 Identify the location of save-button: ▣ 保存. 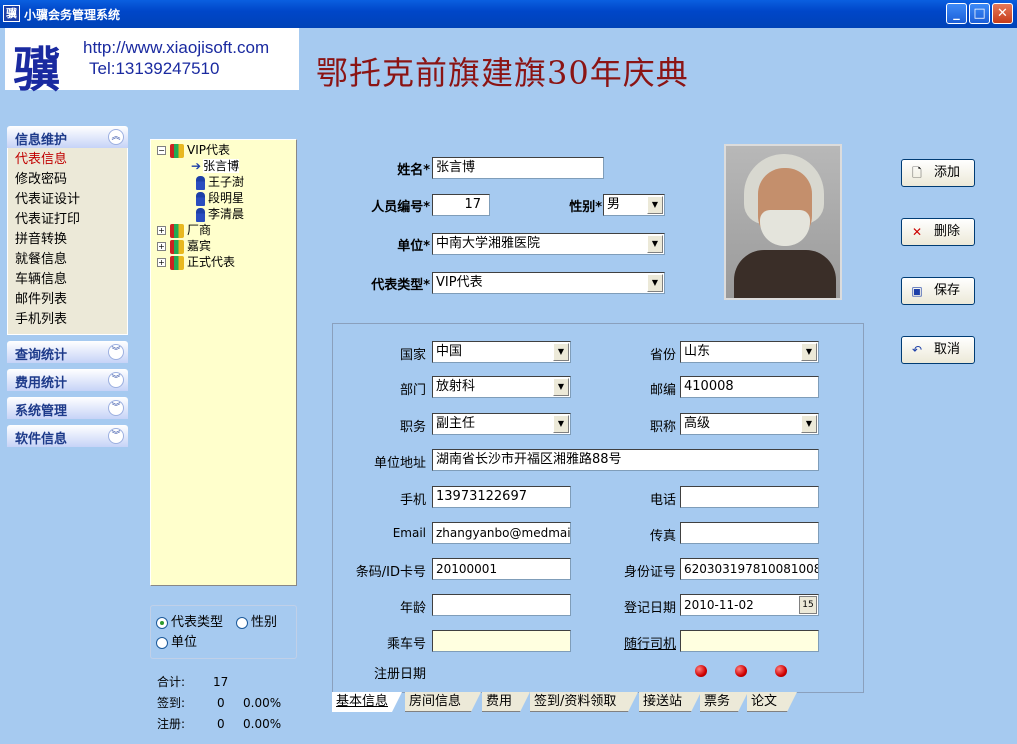
(938, 291).